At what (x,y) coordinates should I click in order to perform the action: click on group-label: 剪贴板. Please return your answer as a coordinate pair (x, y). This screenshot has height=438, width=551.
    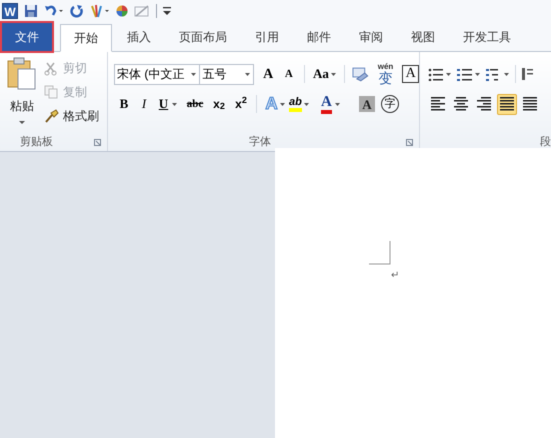
    Looking at the image, I should click on (36, 142).